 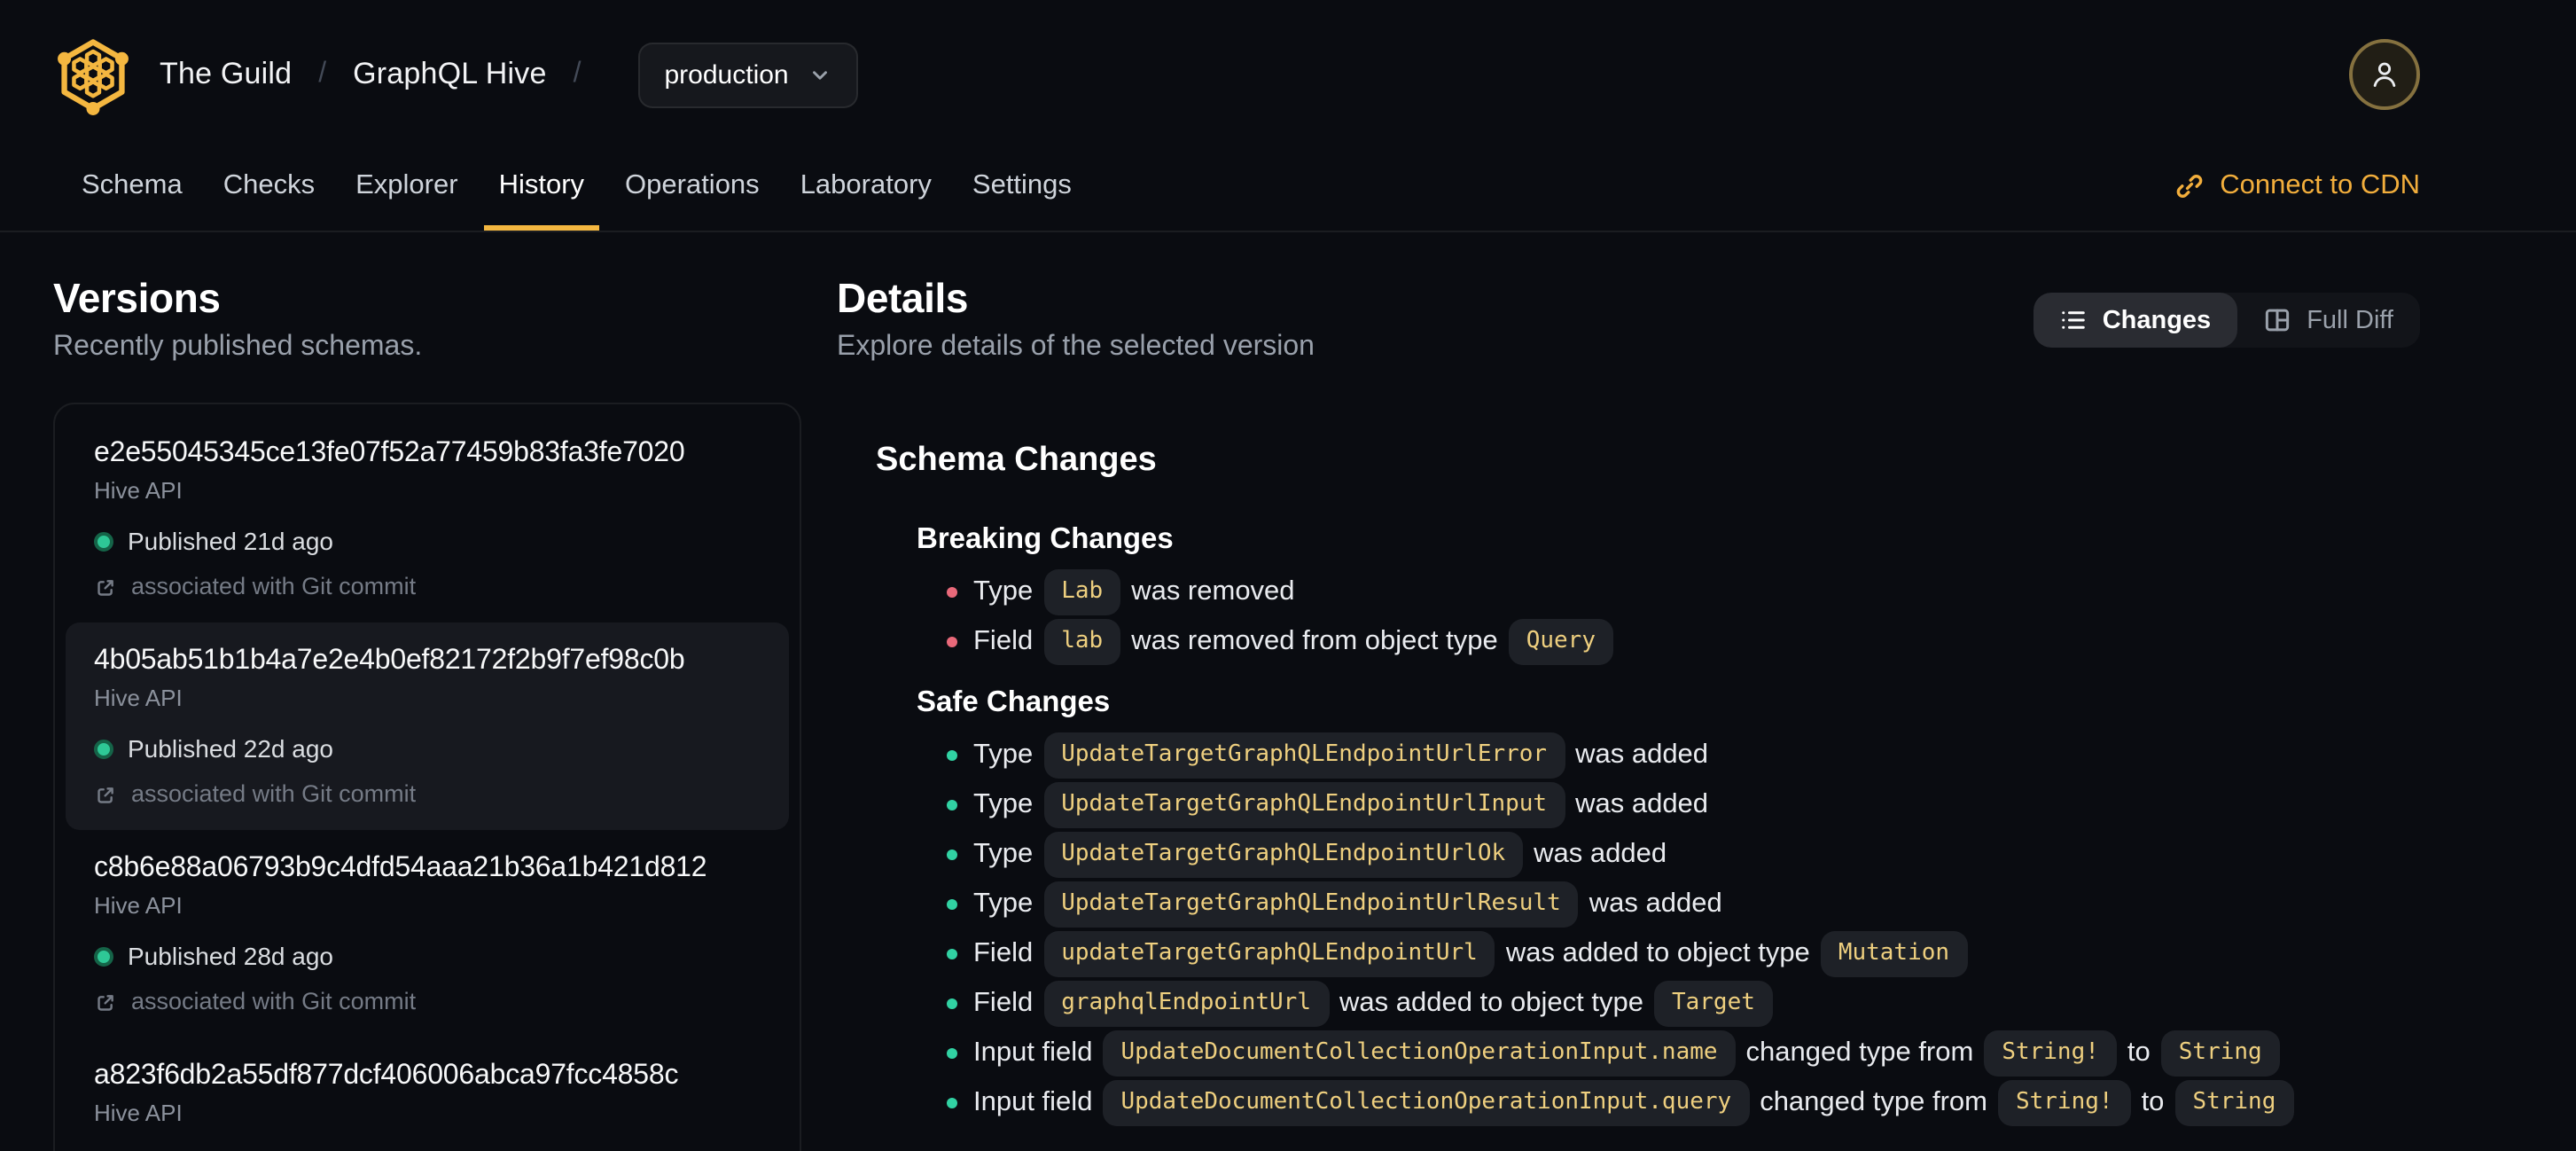 I want to click on user-icon, so click(x=2384, y=74).